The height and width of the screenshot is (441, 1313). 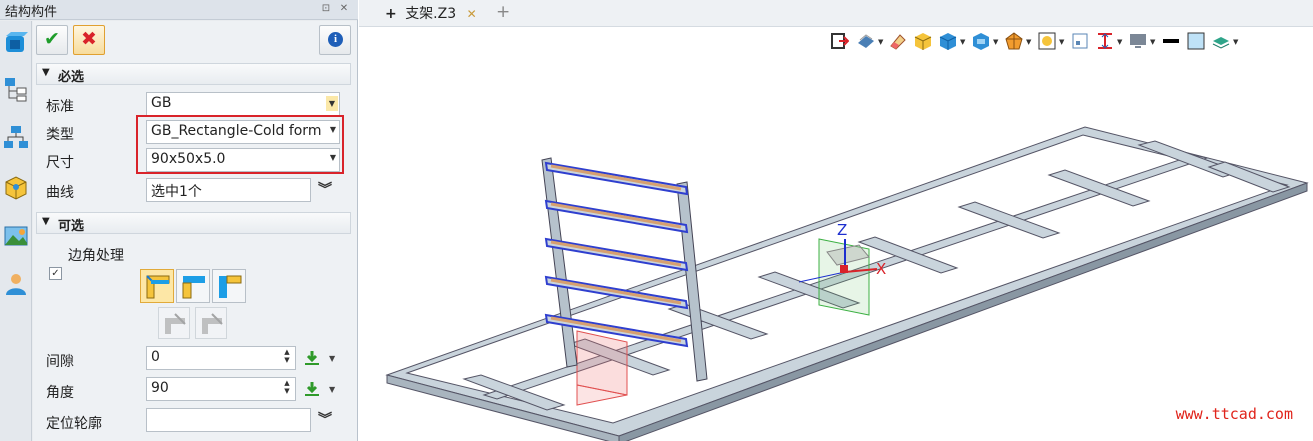 What do you see at coordinates (391, 14) in the screenshot?
I see `tab-plus-icon: +` at bounding box center [391, 14].